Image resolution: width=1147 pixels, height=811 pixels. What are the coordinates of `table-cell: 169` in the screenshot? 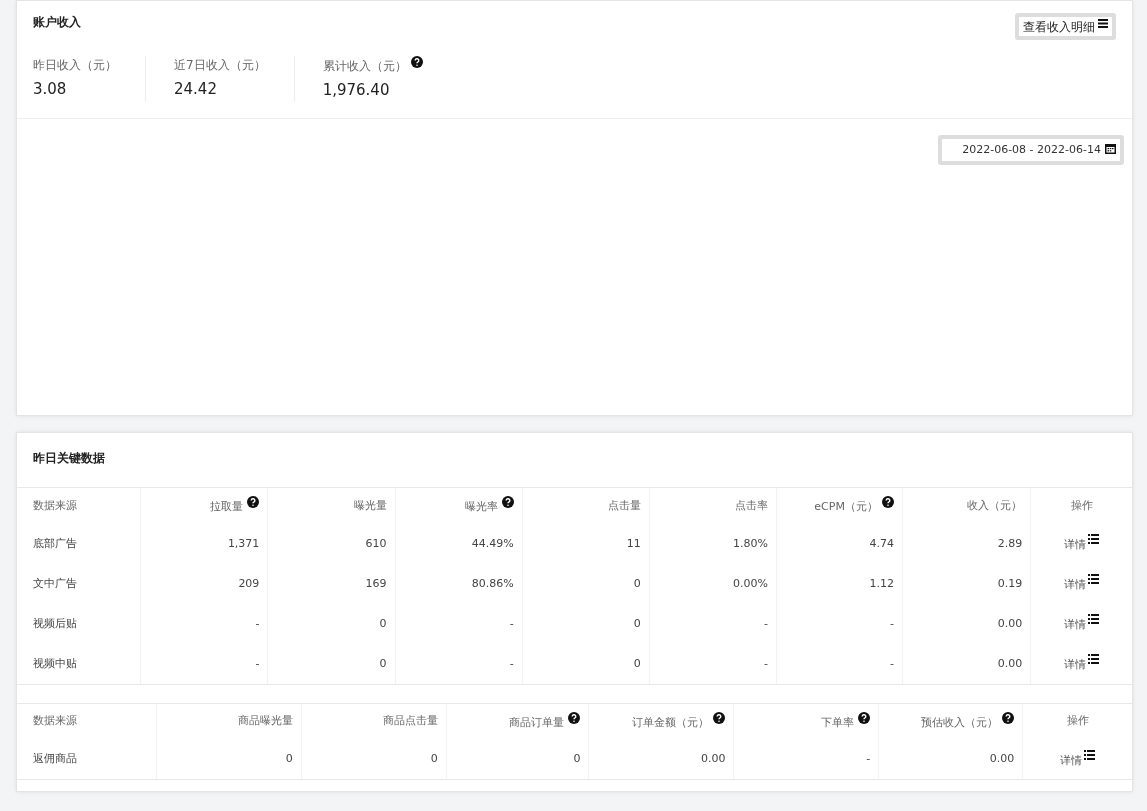 It's located at (331, 583).